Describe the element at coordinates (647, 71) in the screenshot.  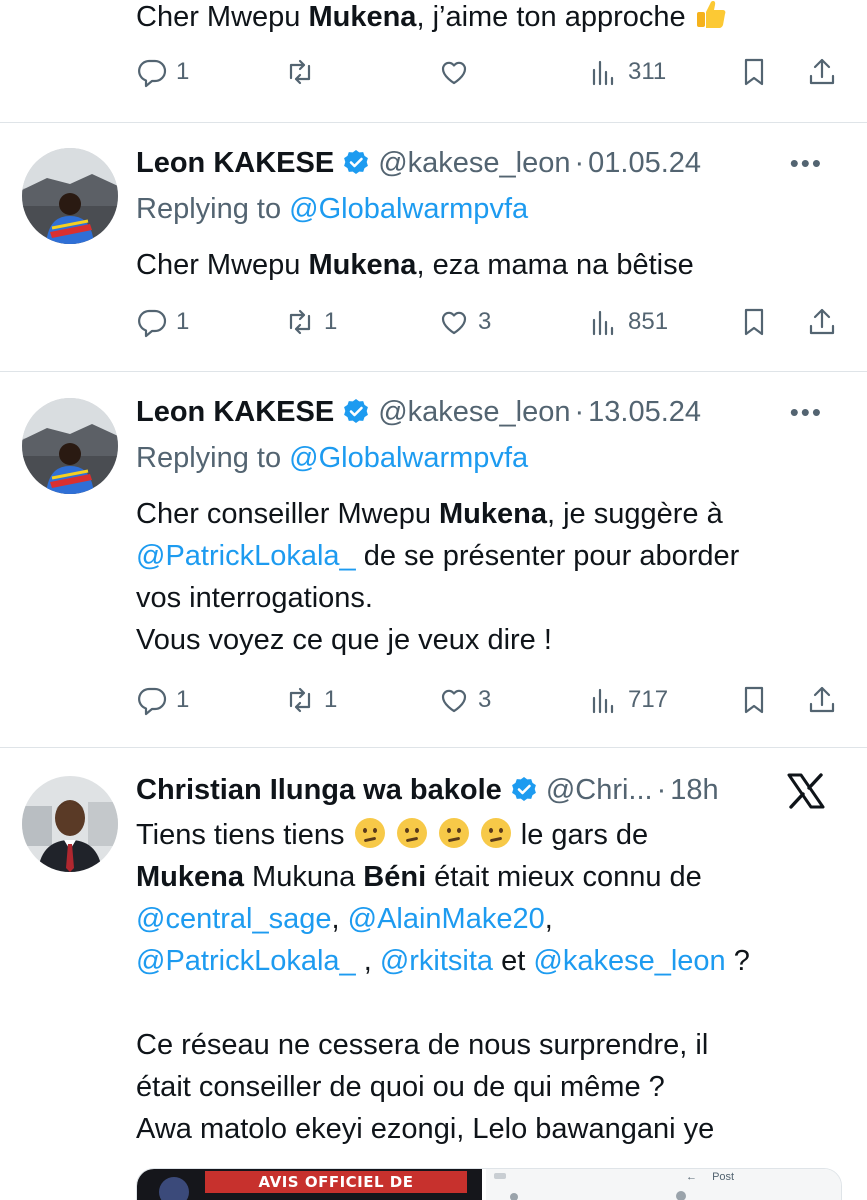
I see `views-count: 311` at that location.